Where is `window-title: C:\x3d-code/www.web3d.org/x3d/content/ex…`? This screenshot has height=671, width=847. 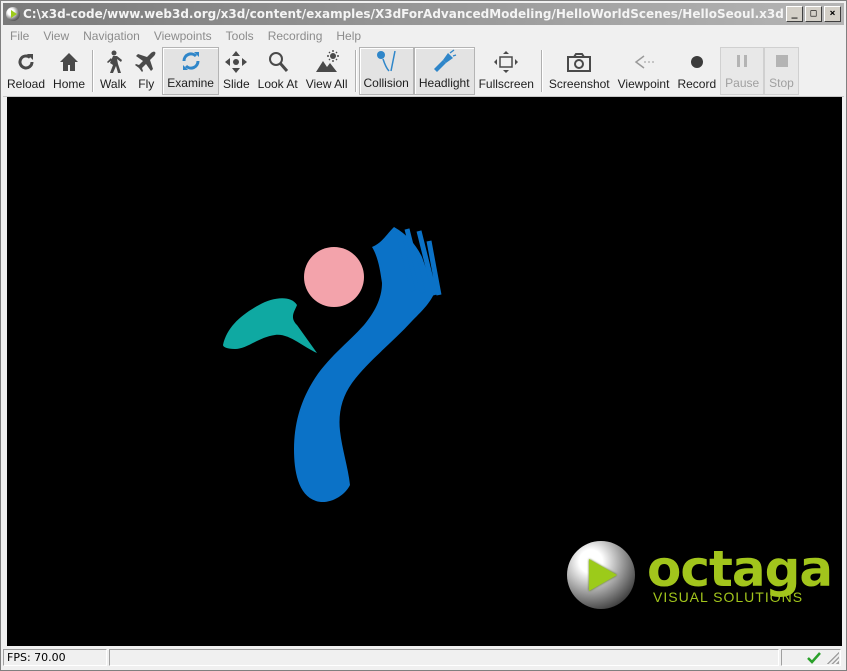 window-title: C:\x3d-code/www.web3d.org/x3d/content/ex… is located at coordinates (413, 14).